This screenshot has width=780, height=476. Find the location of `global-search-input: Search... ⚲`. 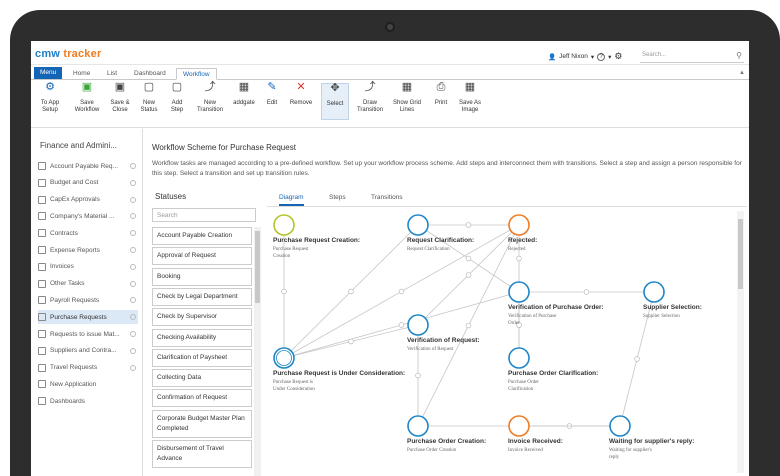

global-search-input: Search... ⚲ is located at coordinates (692, 56).